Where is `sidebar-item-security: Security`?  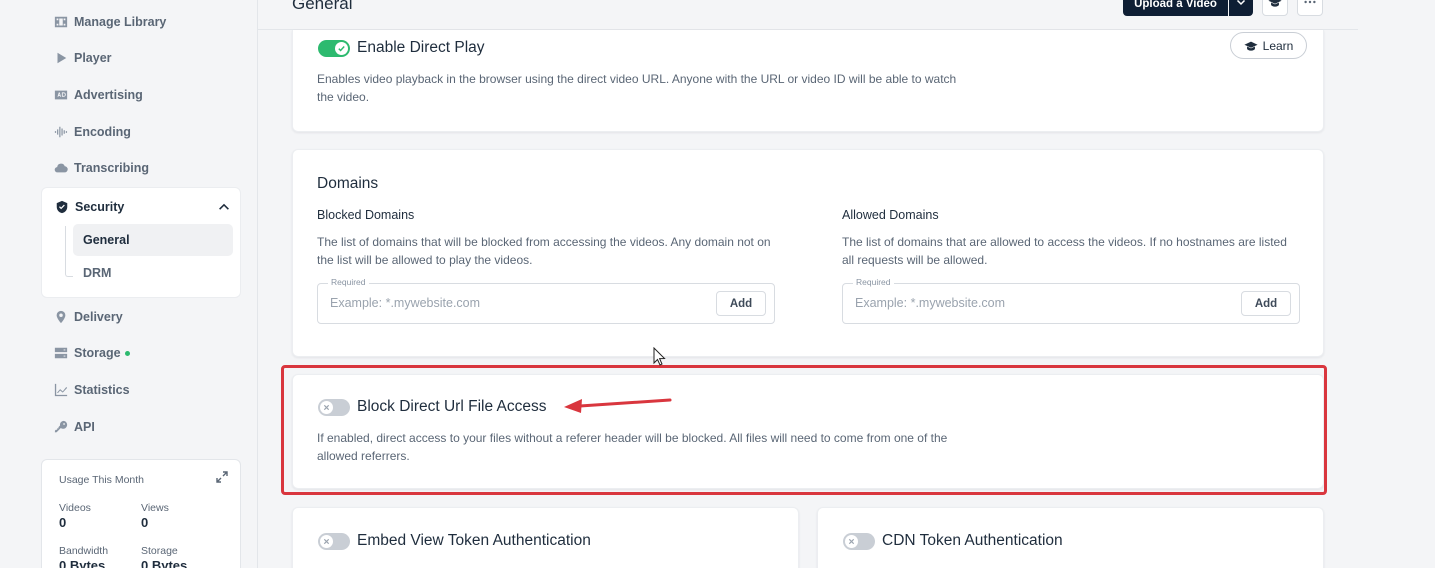 sidebar-item-security: Security is located at coordinates (143, 207).